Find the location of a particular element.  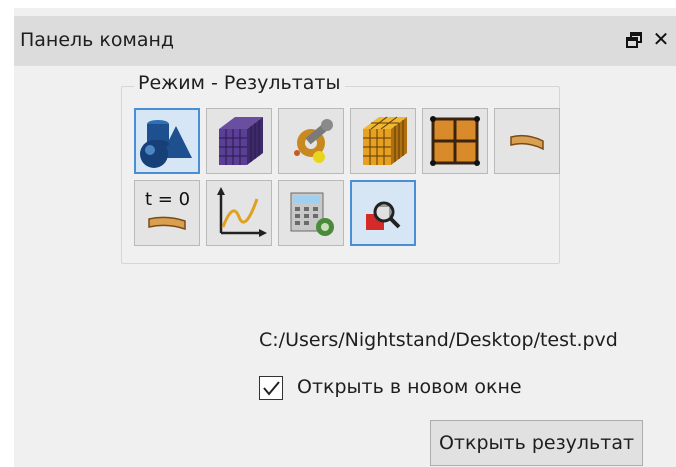

mesh-cube-button is located at coordinates (239, 141).